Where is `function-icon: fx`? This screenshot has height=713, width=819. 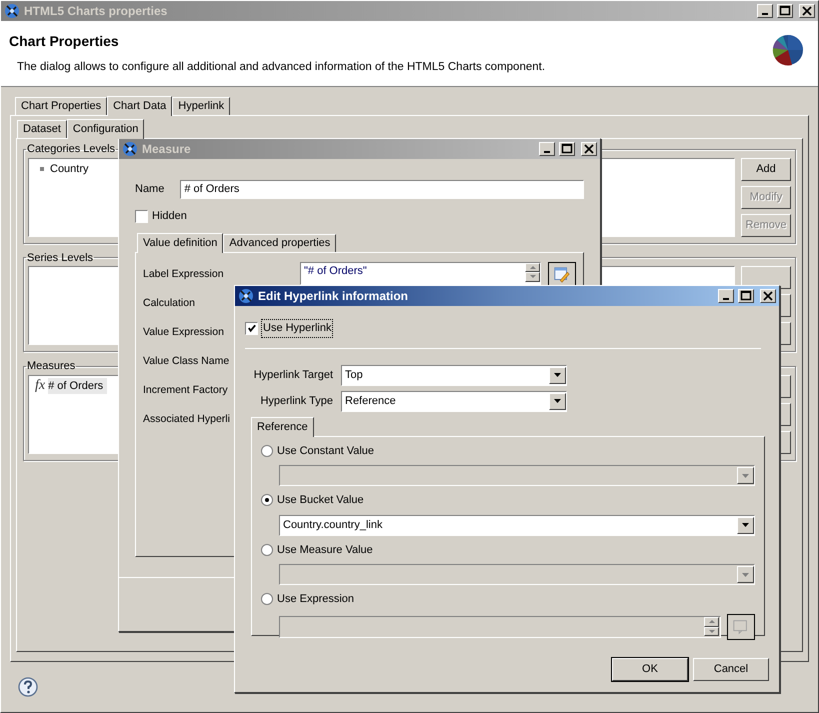 function-icon: fx is located at coordinates (40, 385).